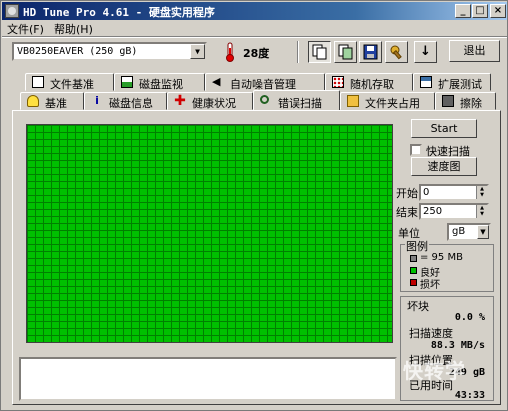 This screenshot has height=411, width=508. I want to click on end-label: 结束, so click(407, 212).